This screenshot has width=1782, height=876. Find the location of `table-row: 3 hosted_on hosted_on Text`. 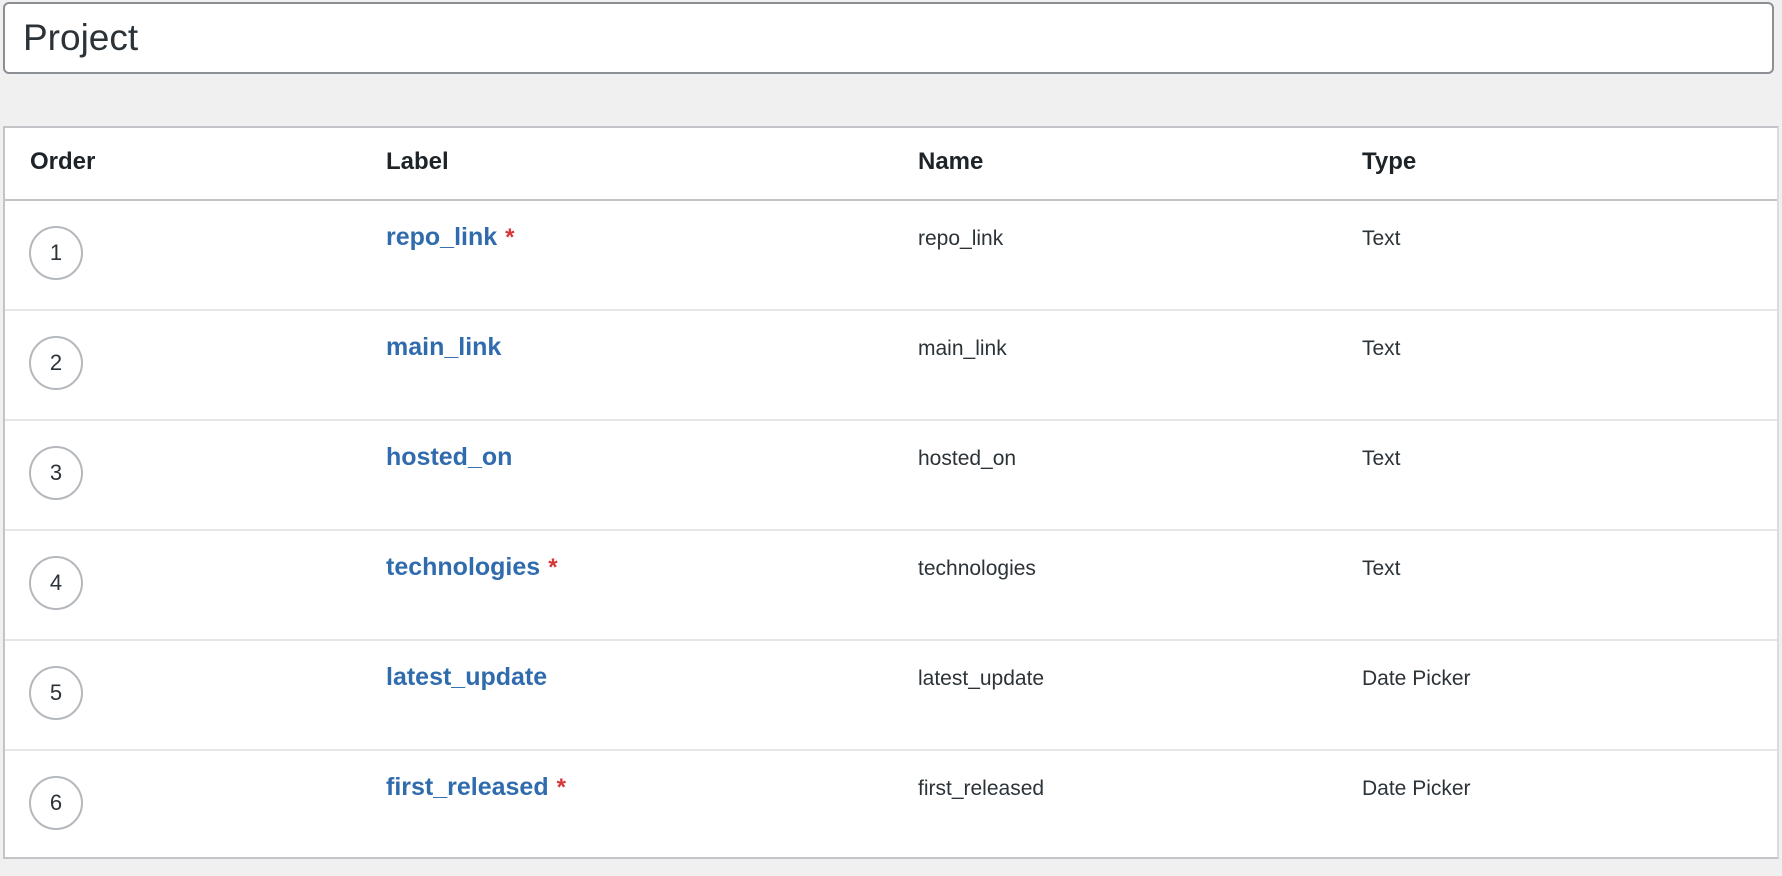

table-row: 3 hosted_on hosted_on Text is located at coordinates (891, 476).